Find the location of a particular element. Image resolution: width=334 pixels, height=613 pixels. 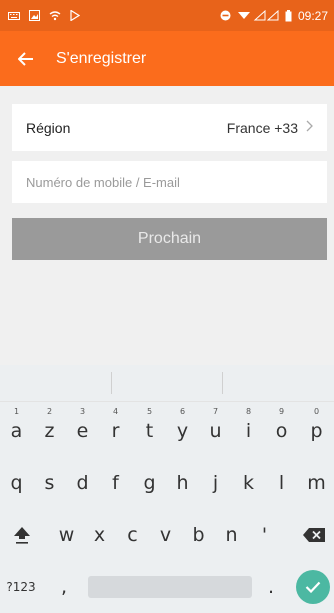

arrow-left-icon is located at coordinates (25, 58).